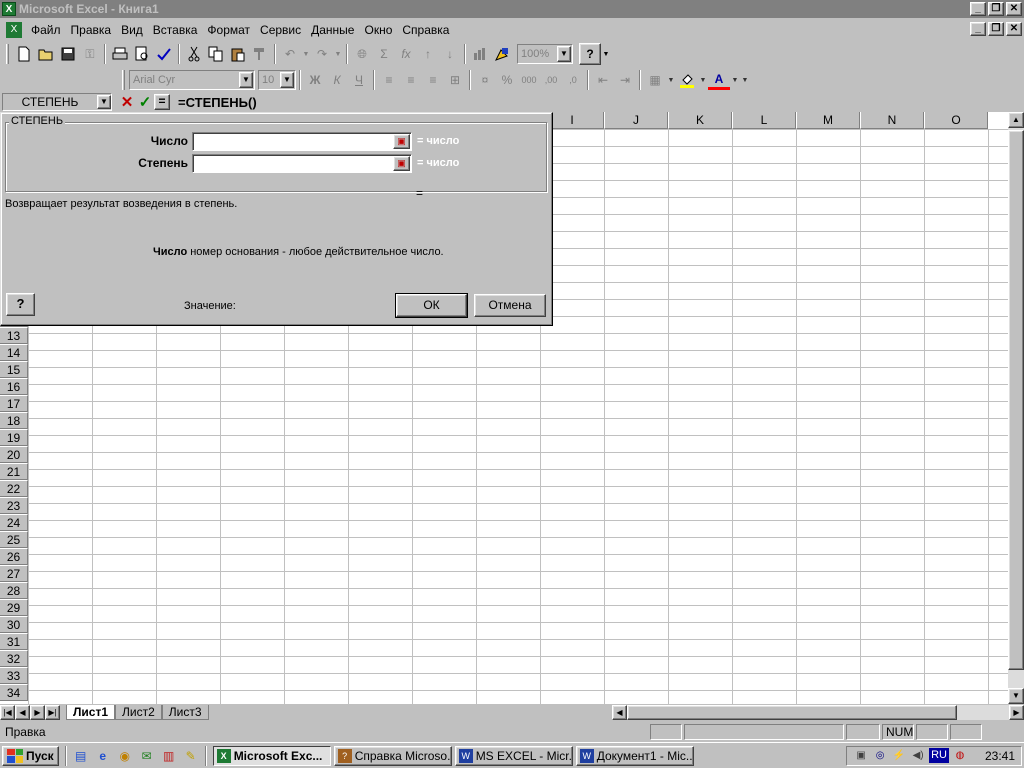 This screenshot has width=1024, height=768. I want to click on row-header: 18, so click(14, 420).